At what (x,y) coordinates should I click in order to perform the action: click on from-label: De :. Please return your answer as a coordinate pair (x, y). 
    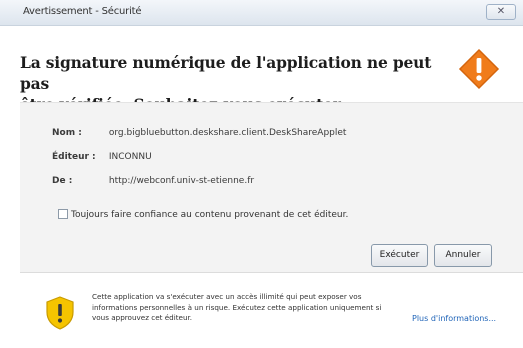
    Looking at the image, I should click on (62, 181).